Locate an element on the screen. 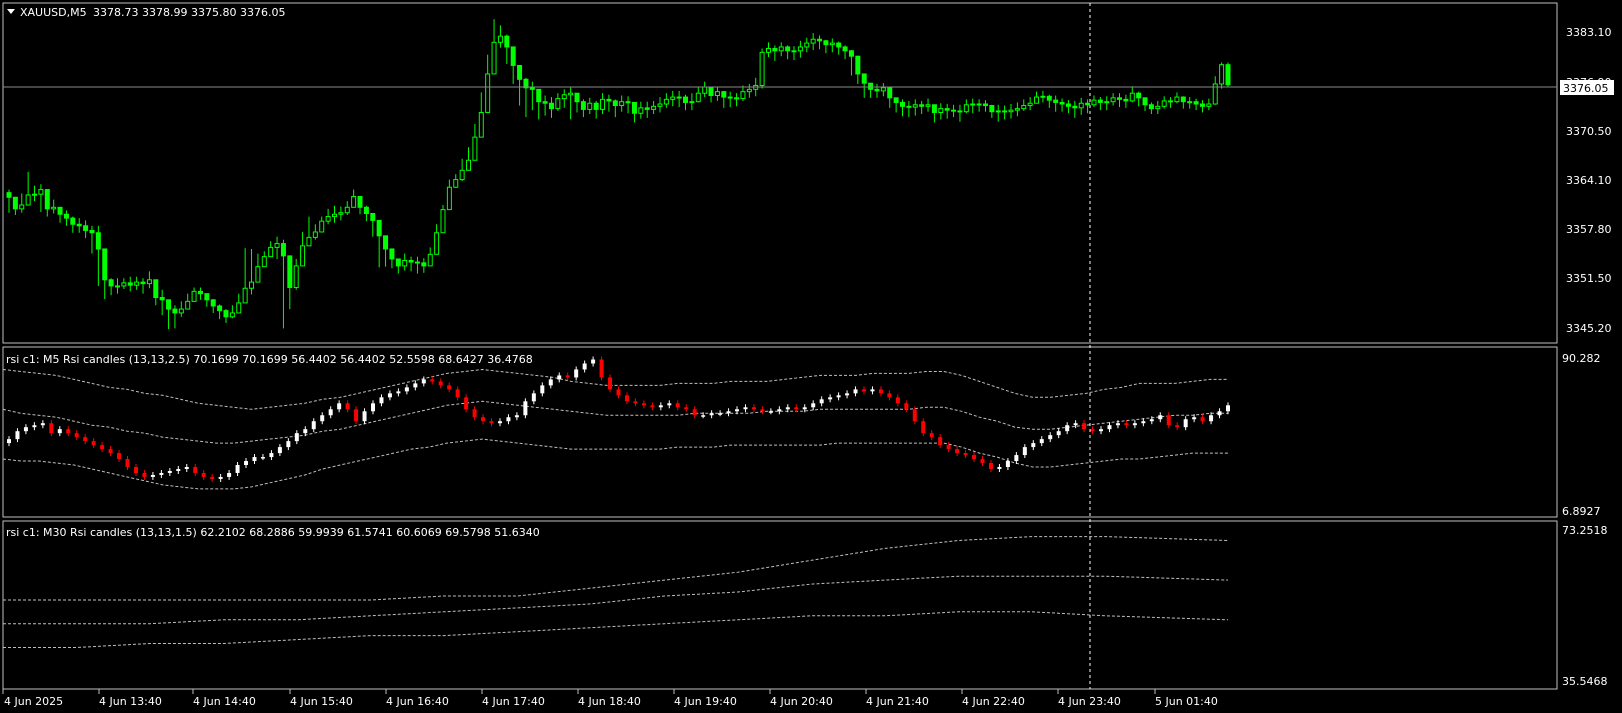 The height and width of the screenshot is (713, 1622). time-tick: 4 Jun 17:40 is located at coordinates (513, 701).